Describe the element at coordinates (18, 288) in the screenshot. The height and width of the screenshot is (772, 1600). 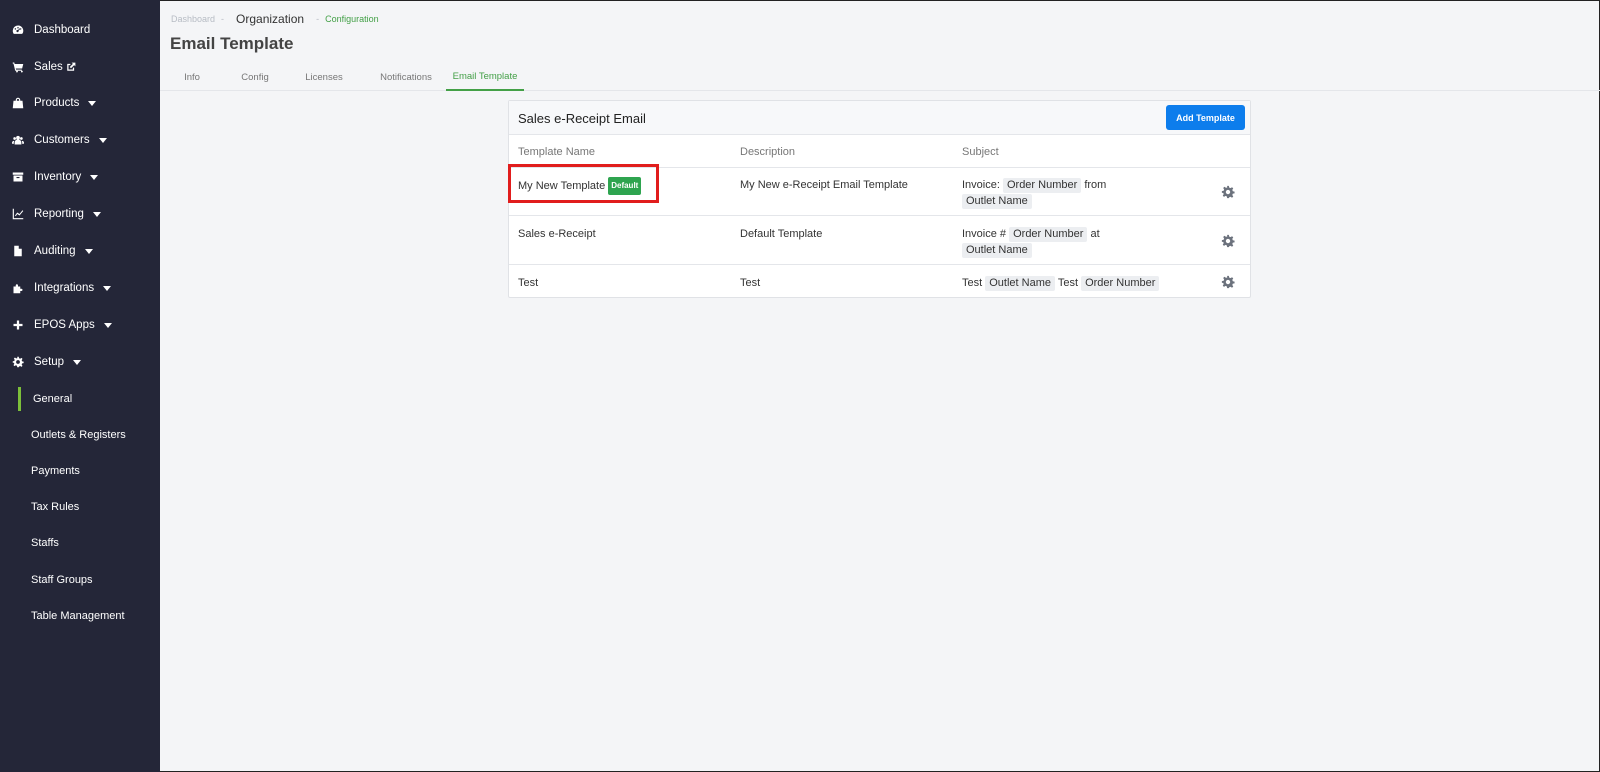
I see `puzzle-icon` at that location.